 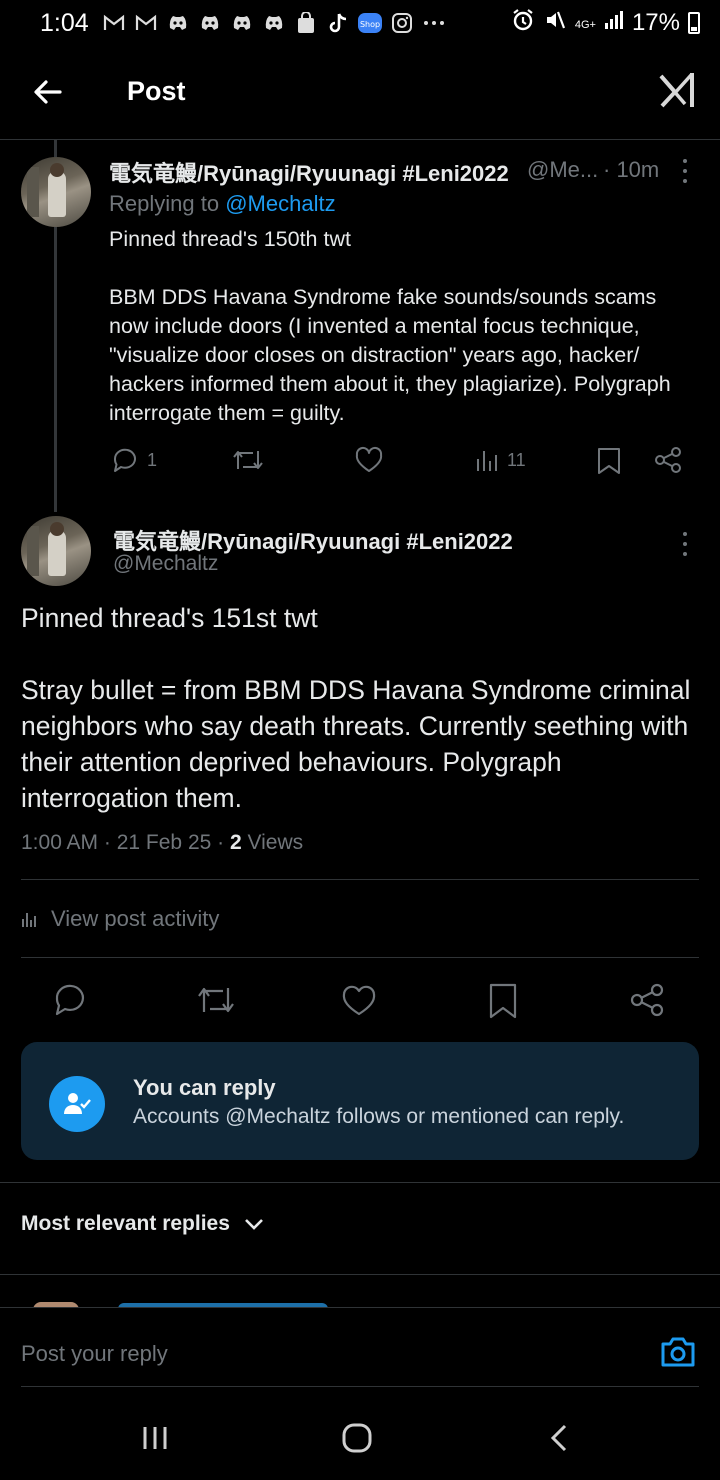 I want to click on replies-sort-dropdown: Most relevant replies, so click(x=142, y=1224).